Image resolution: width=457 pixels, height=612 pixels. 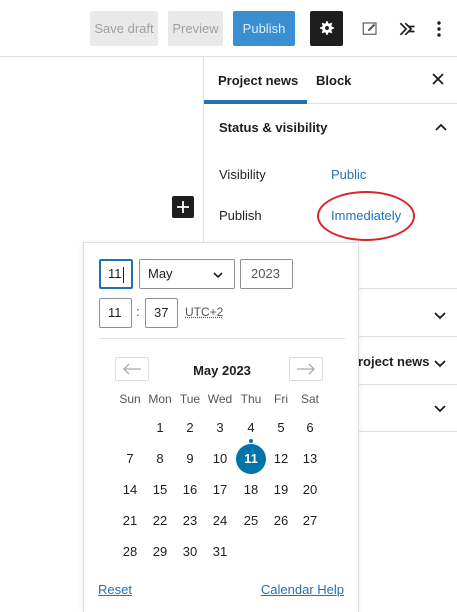 What do you see at coordinates (130, 521) in the screenshot?
I see `calendar-day: 21` at bounding box center [130, 521].